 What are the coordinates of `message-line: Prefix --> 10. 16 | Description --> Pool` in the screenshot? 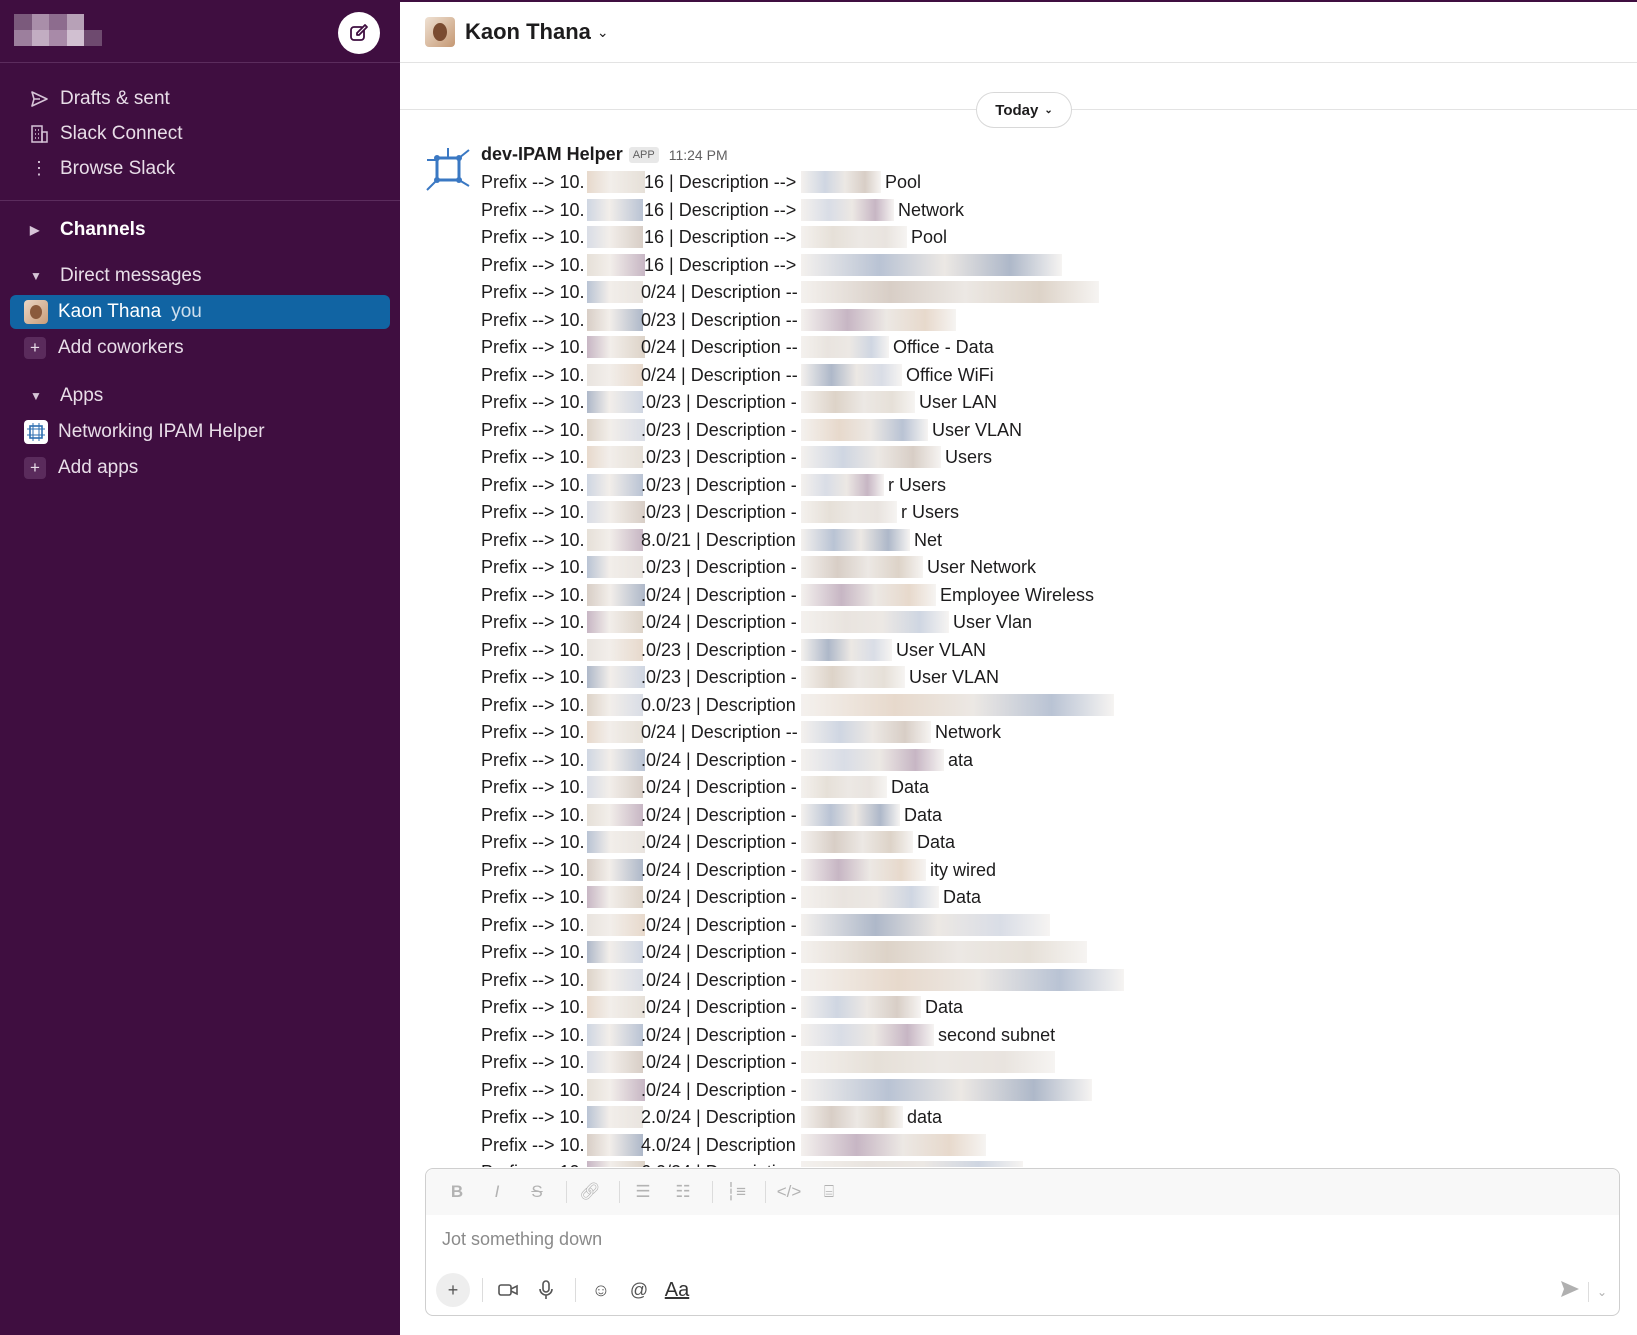 It's located at (1046, 238).